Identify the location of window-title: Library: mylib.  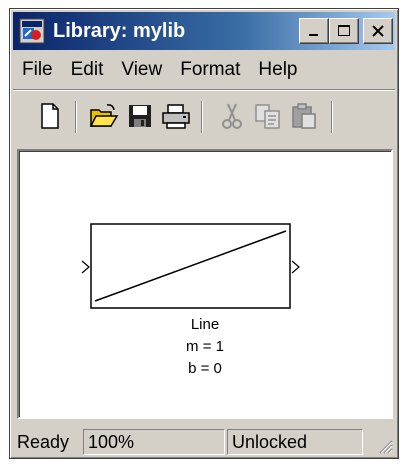
(119, 31).